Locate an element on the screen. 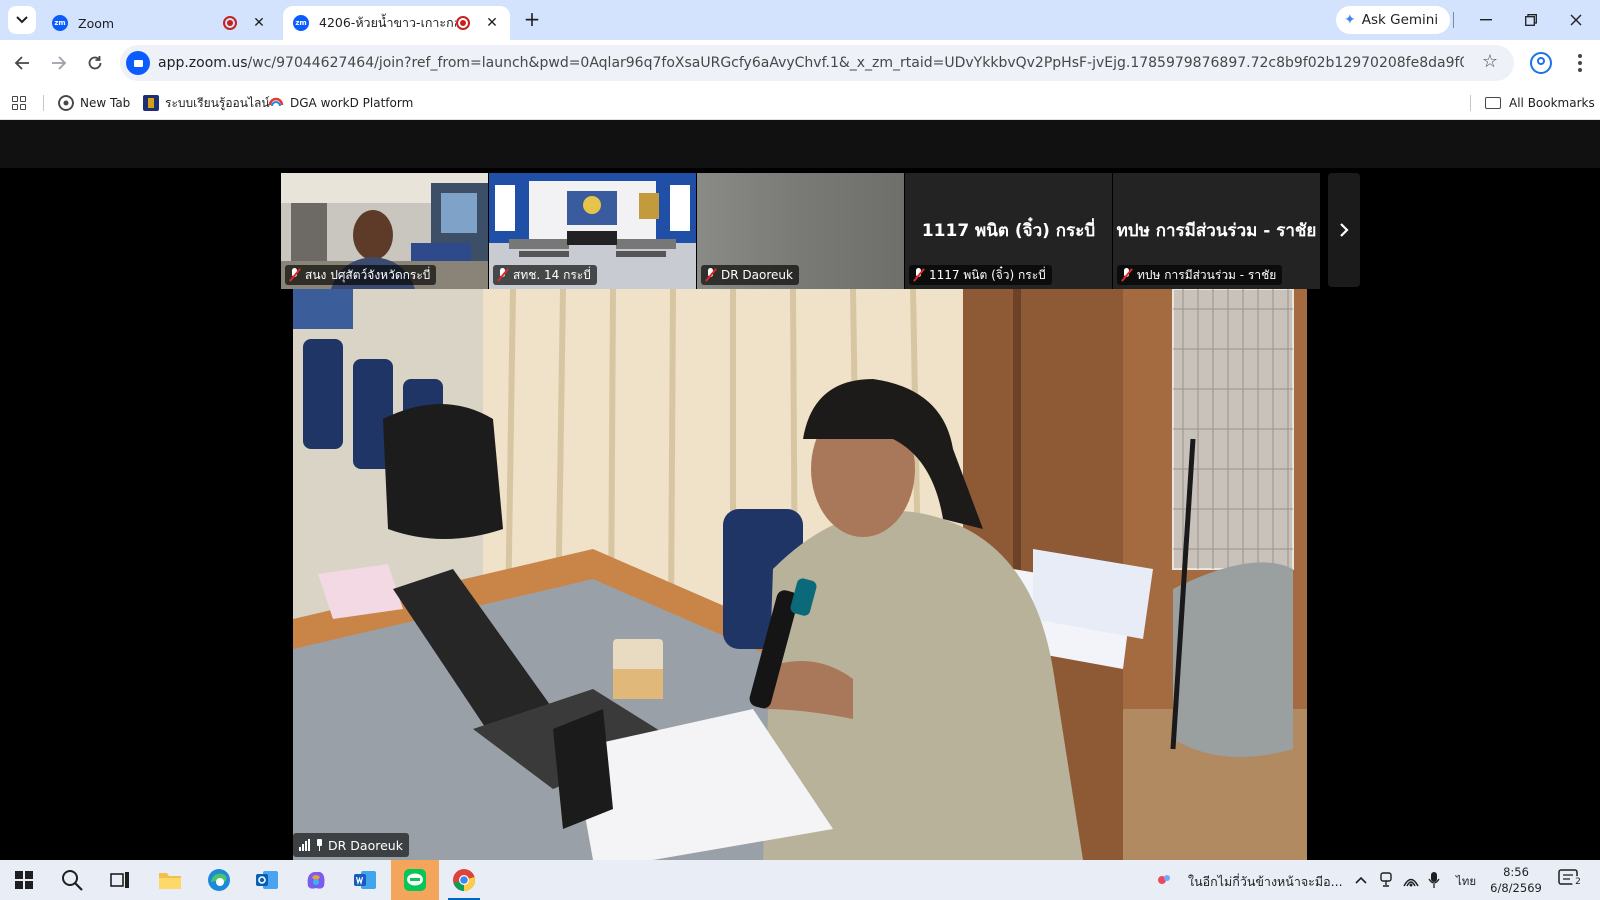 The image size is (1600, 900). close-icon is located at coordinates (1576, 20).